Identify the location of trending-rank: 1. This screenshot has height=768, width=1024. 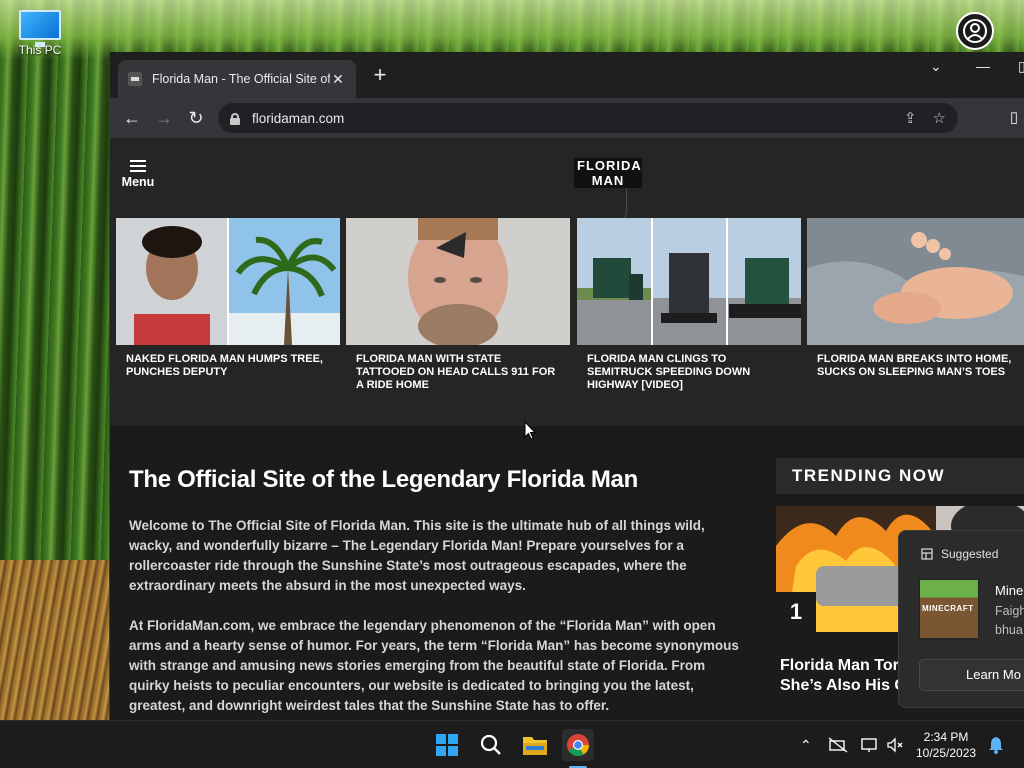
(796, 612).